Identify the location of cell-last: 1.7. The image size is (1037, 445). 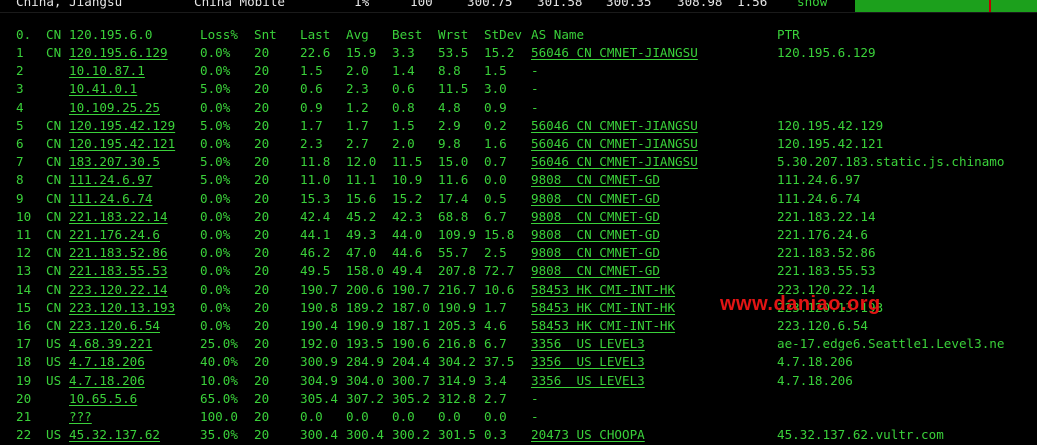
(311, 125).